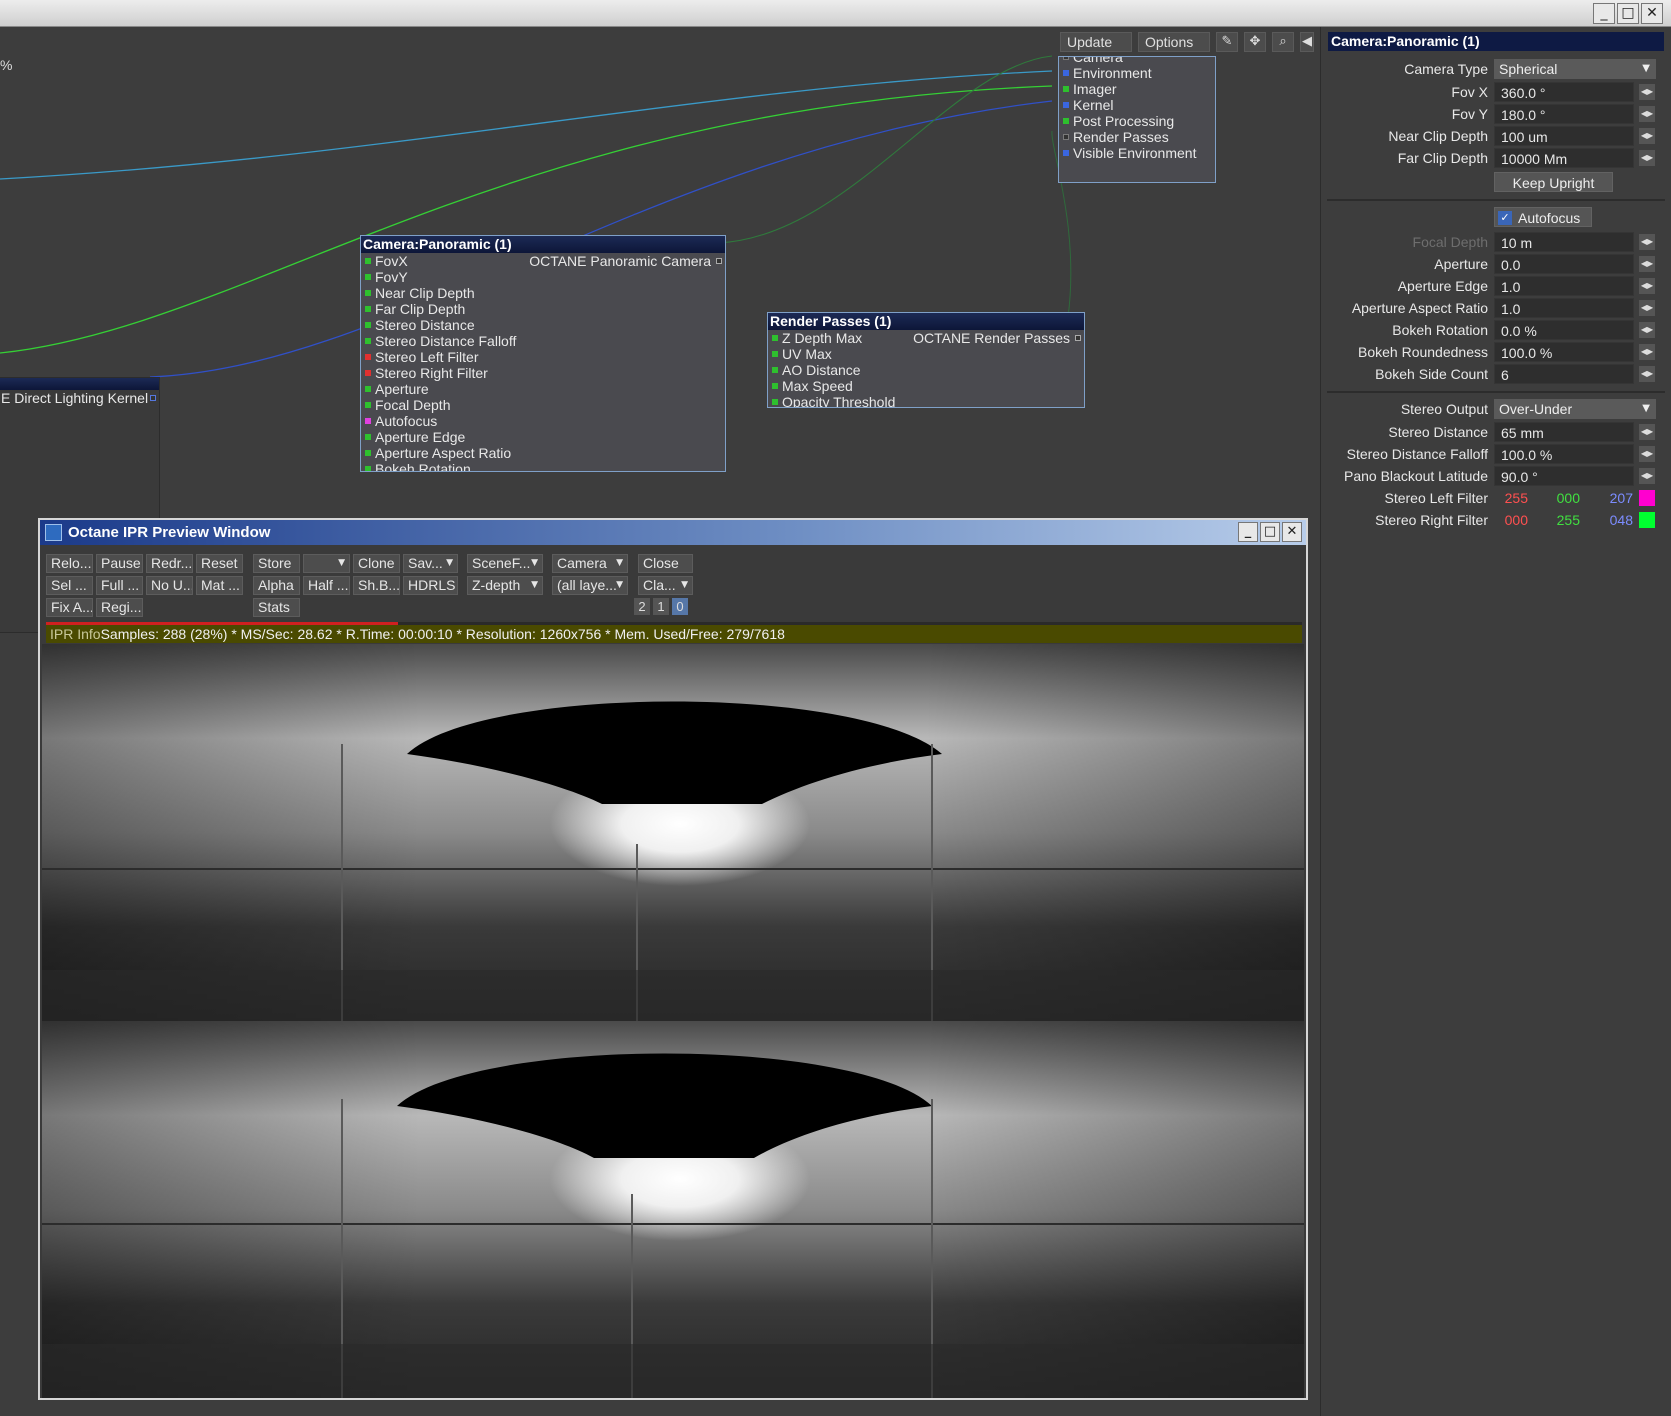 This screenshot has width=1671, height=1416. I want to click on node-input-row: FovY, so click(543, 277).